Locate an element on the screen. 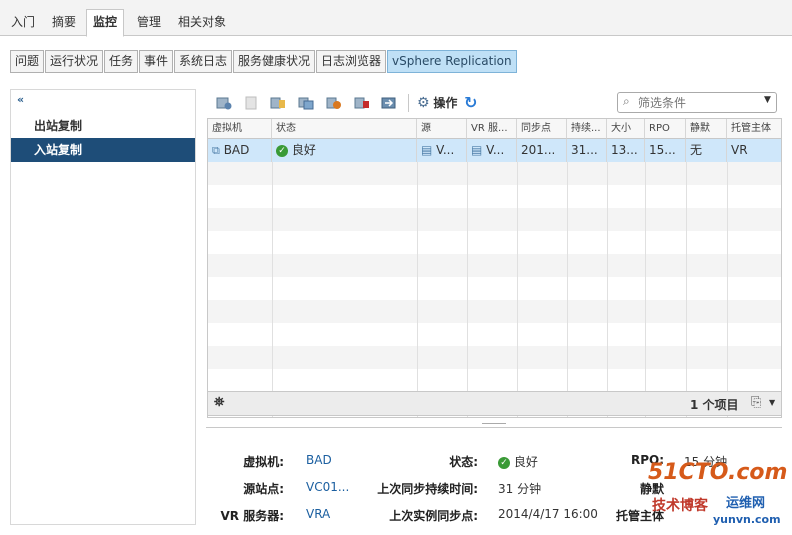  subtab-issues: 问题 is located at coordinates (27, 61).